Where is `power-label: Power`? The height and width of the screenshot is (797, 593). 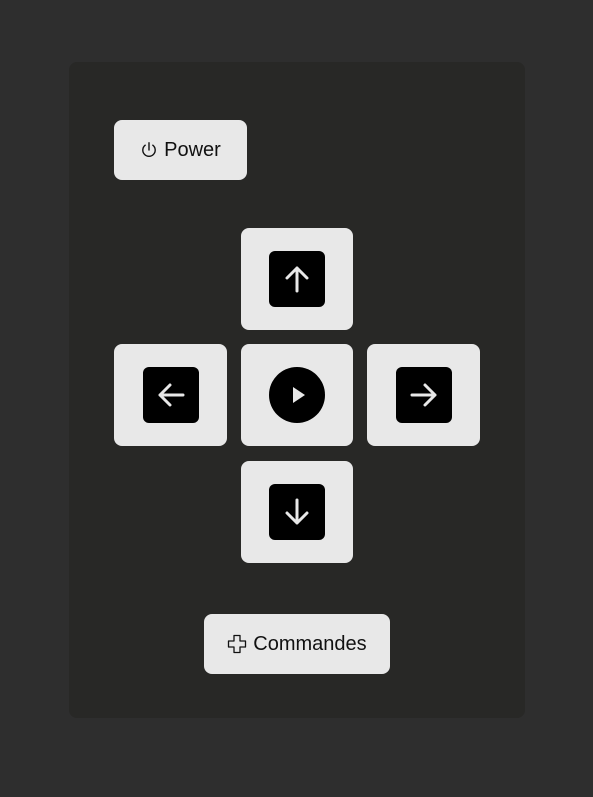 power-label: Power is located at coordinates (192, 149).